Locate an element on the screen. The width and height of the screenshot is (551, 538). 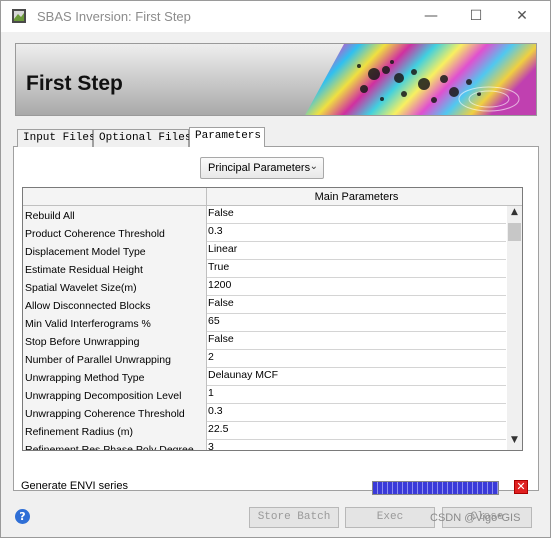
exec-button: Exec is located at coordinates (390, 517).